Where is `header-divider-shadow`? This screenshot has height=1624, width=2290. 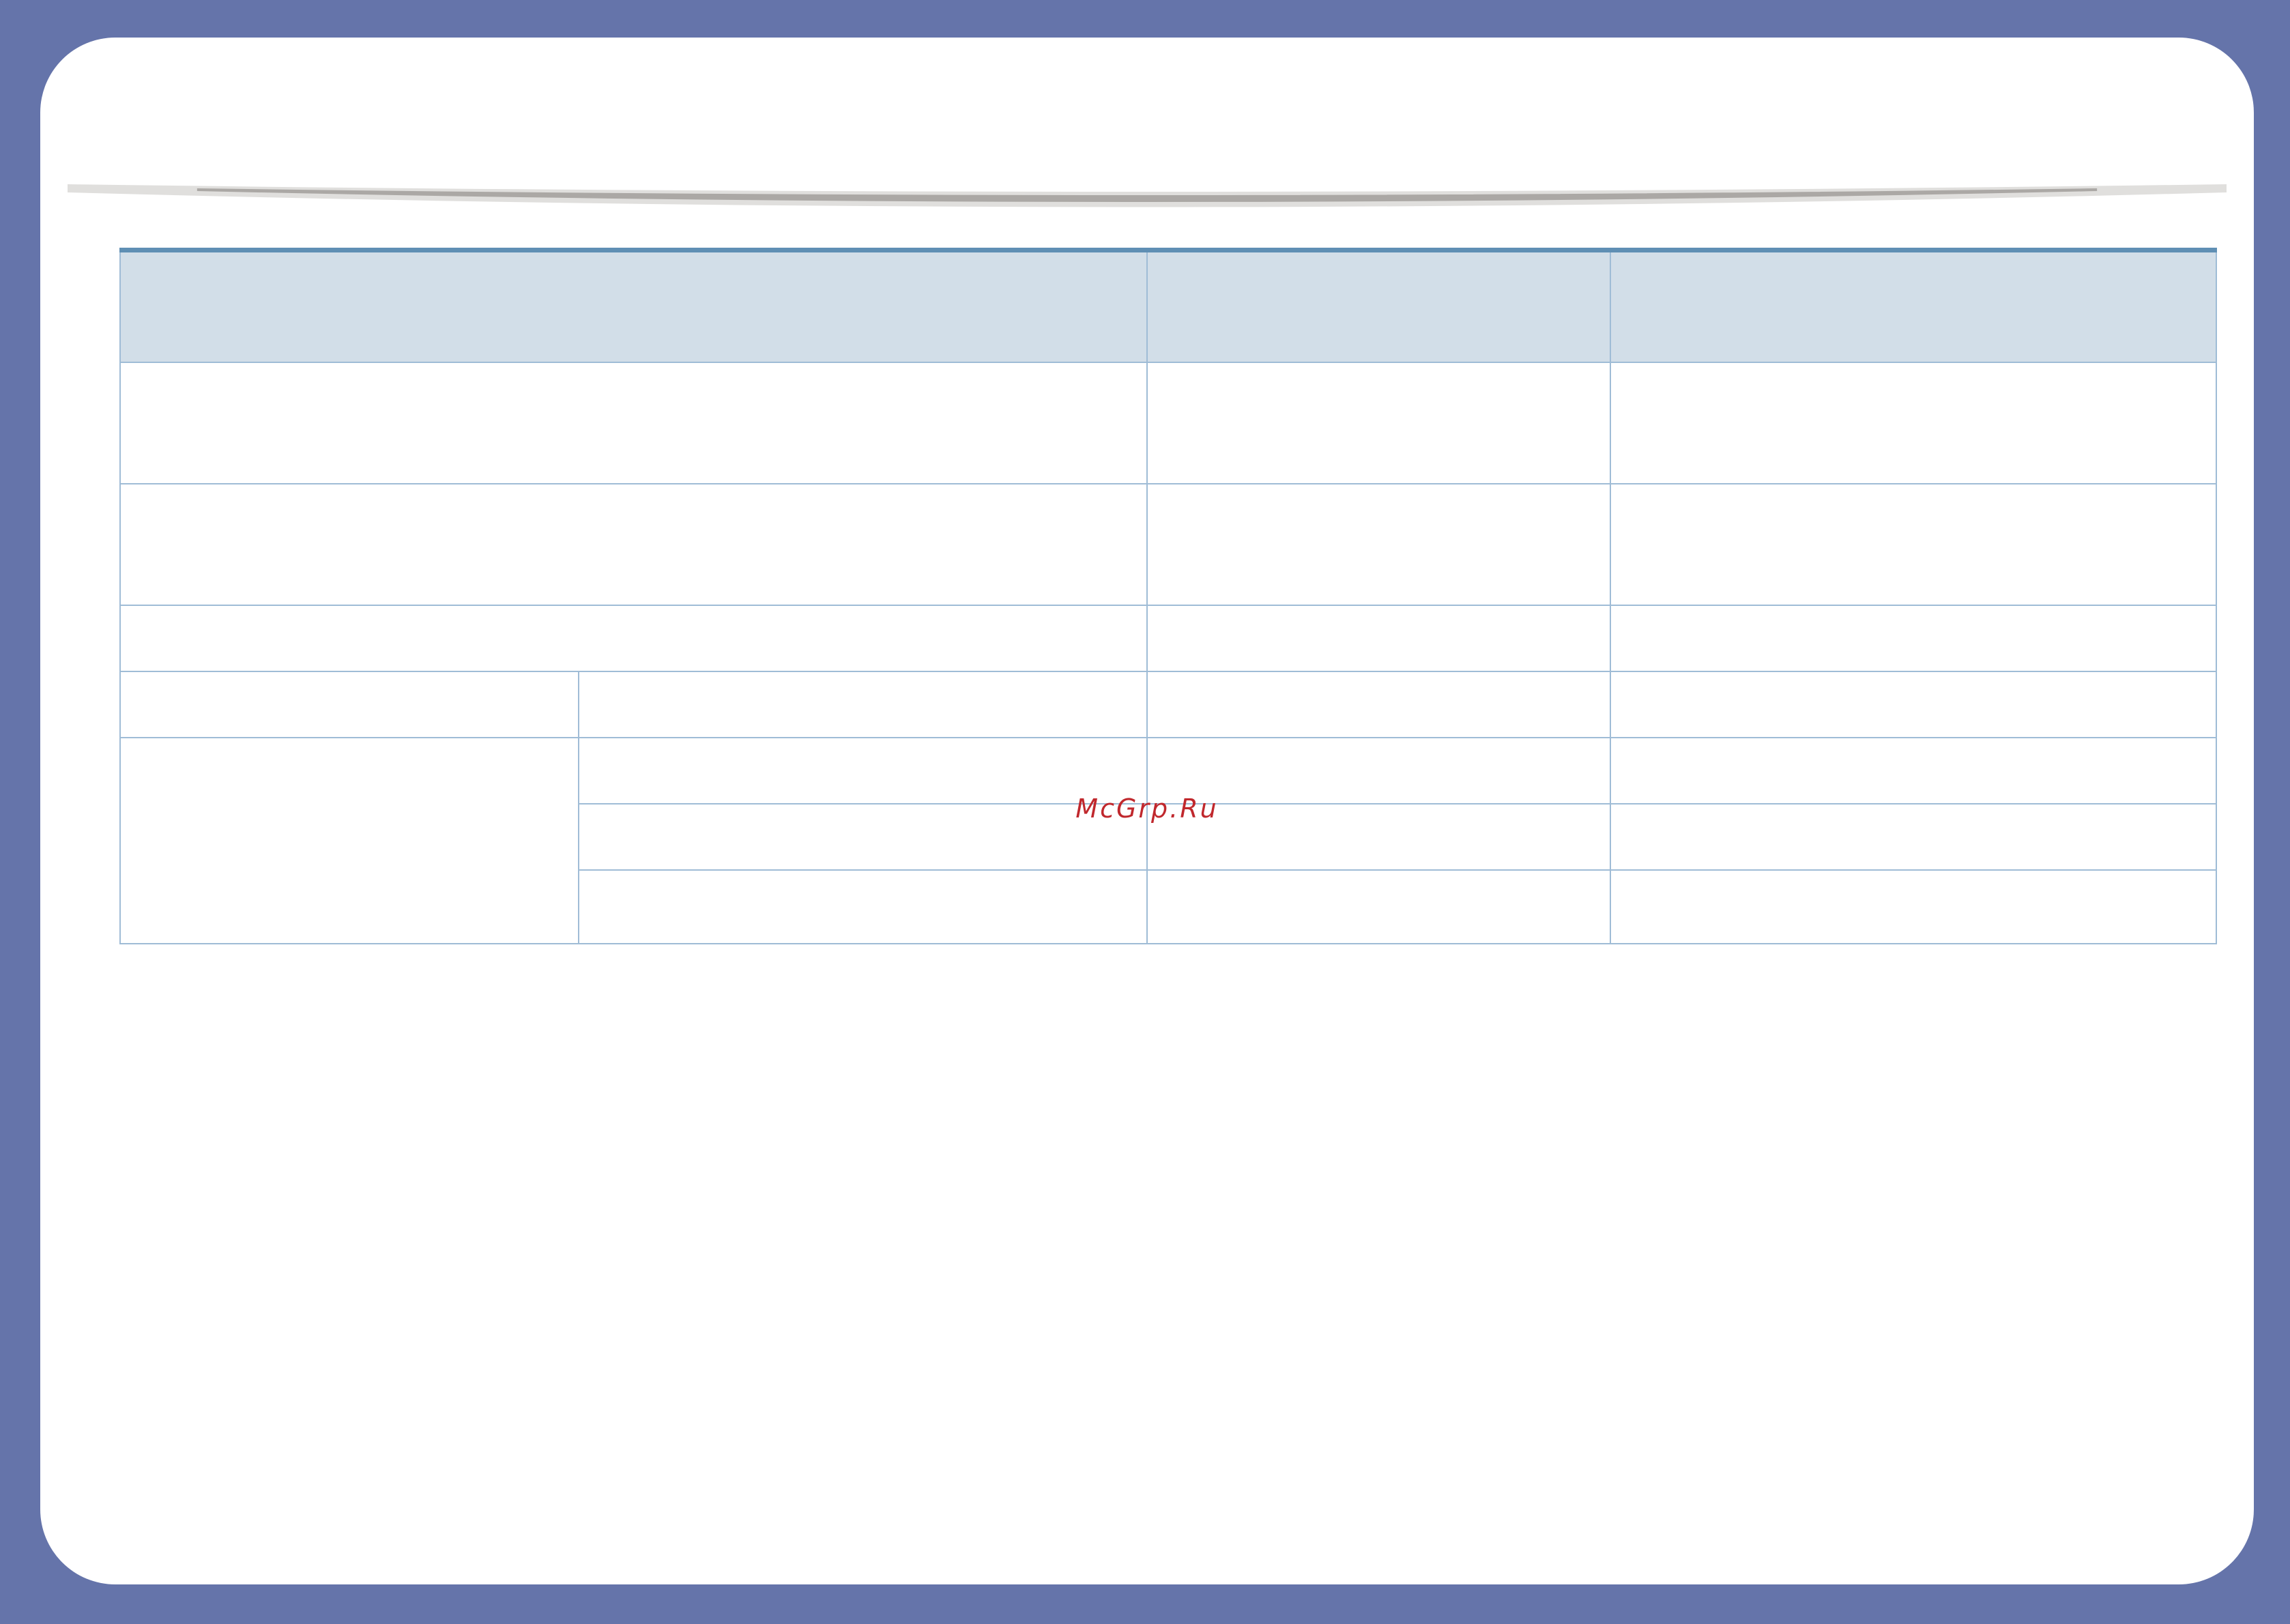
header-divider-shadow is located at coordinates (1147, 187).